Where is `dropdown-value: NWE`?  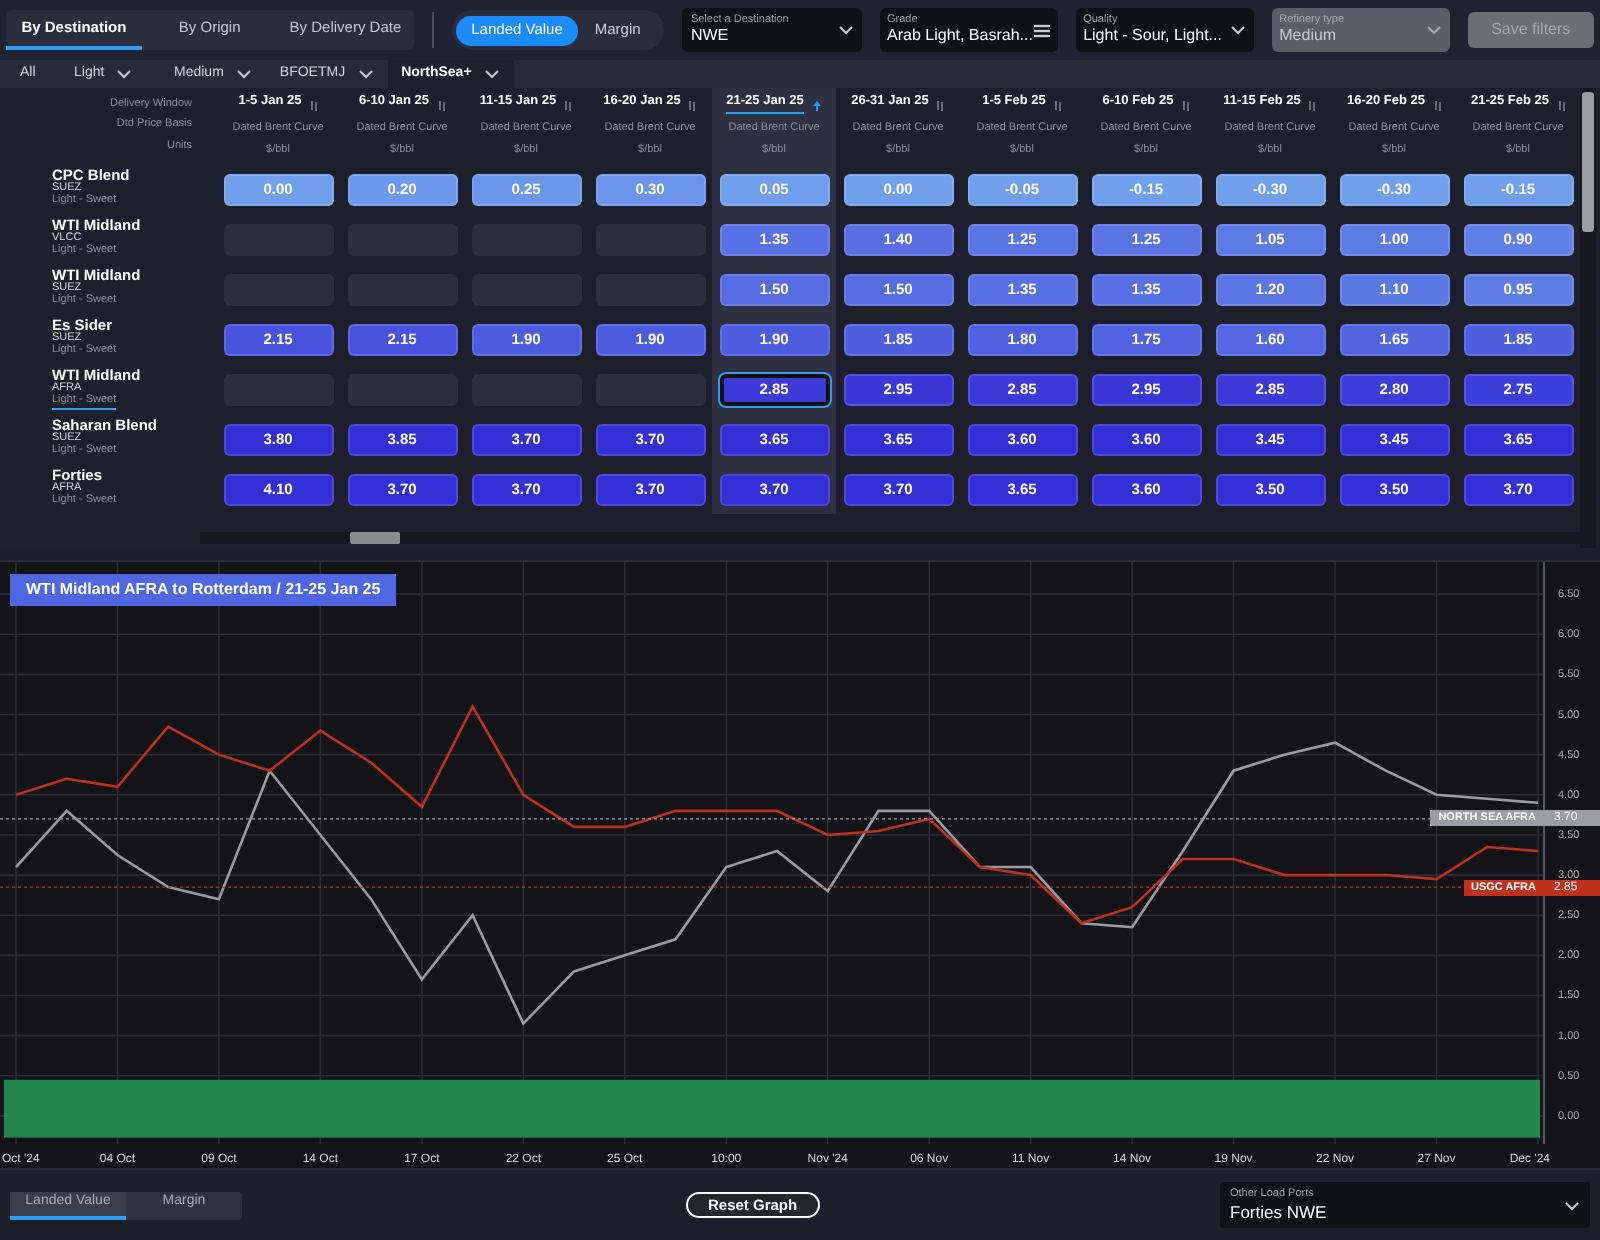 dropdown-value: NWE is located at coordinates (710, 36).